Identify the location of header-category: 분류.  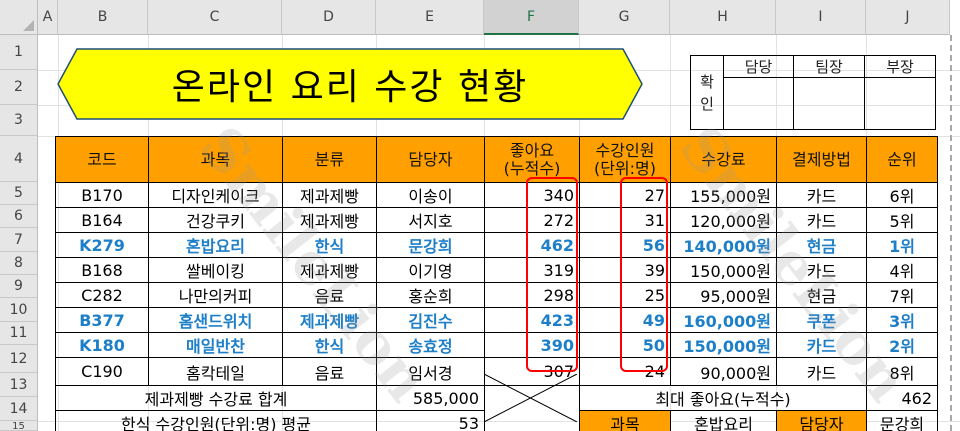
(329, 159).